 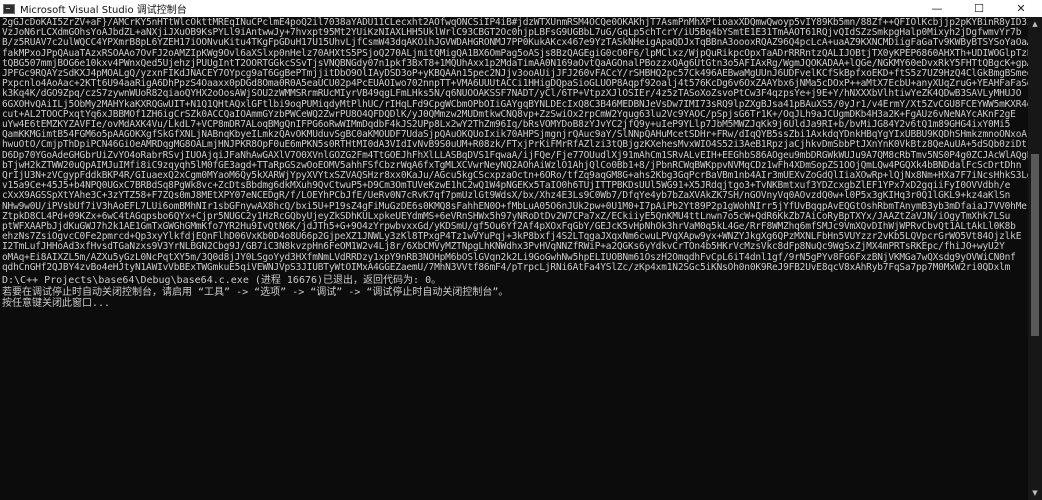 What do you see at coordinates (1021, 8) in the screenshot?
I see `close-button: ✕` at bounding box center [1021, 8].